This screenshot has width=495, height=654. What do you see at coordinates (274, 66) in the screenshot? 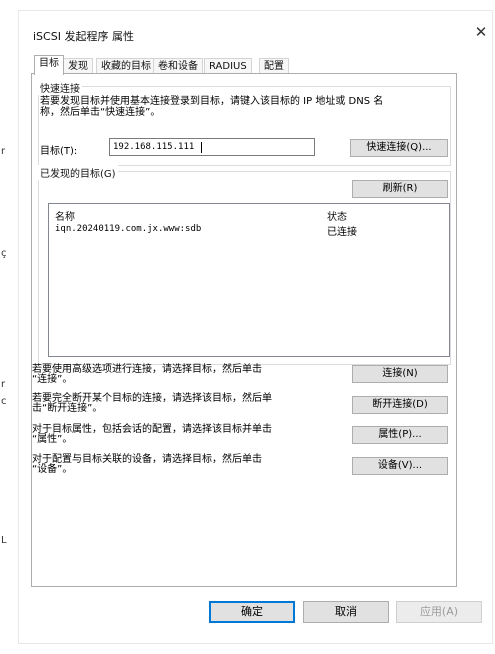
I see `tab-label: 配置` at bounding box center [274, 66].